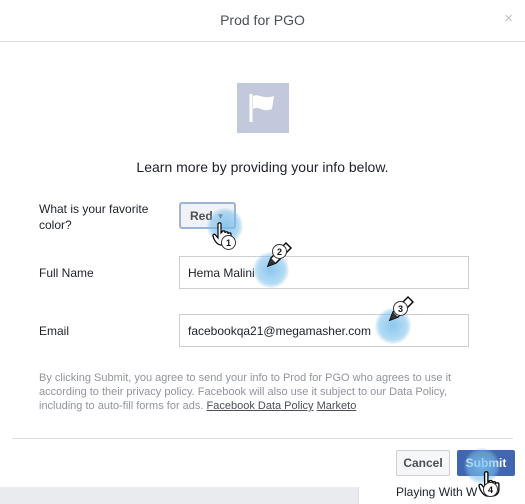 This screenshot has width=525, height=504. What do you see at coordinates (423, 463) in the screenshot?
I see `cancel-button: Cancel` at bounding box center [423, 463].